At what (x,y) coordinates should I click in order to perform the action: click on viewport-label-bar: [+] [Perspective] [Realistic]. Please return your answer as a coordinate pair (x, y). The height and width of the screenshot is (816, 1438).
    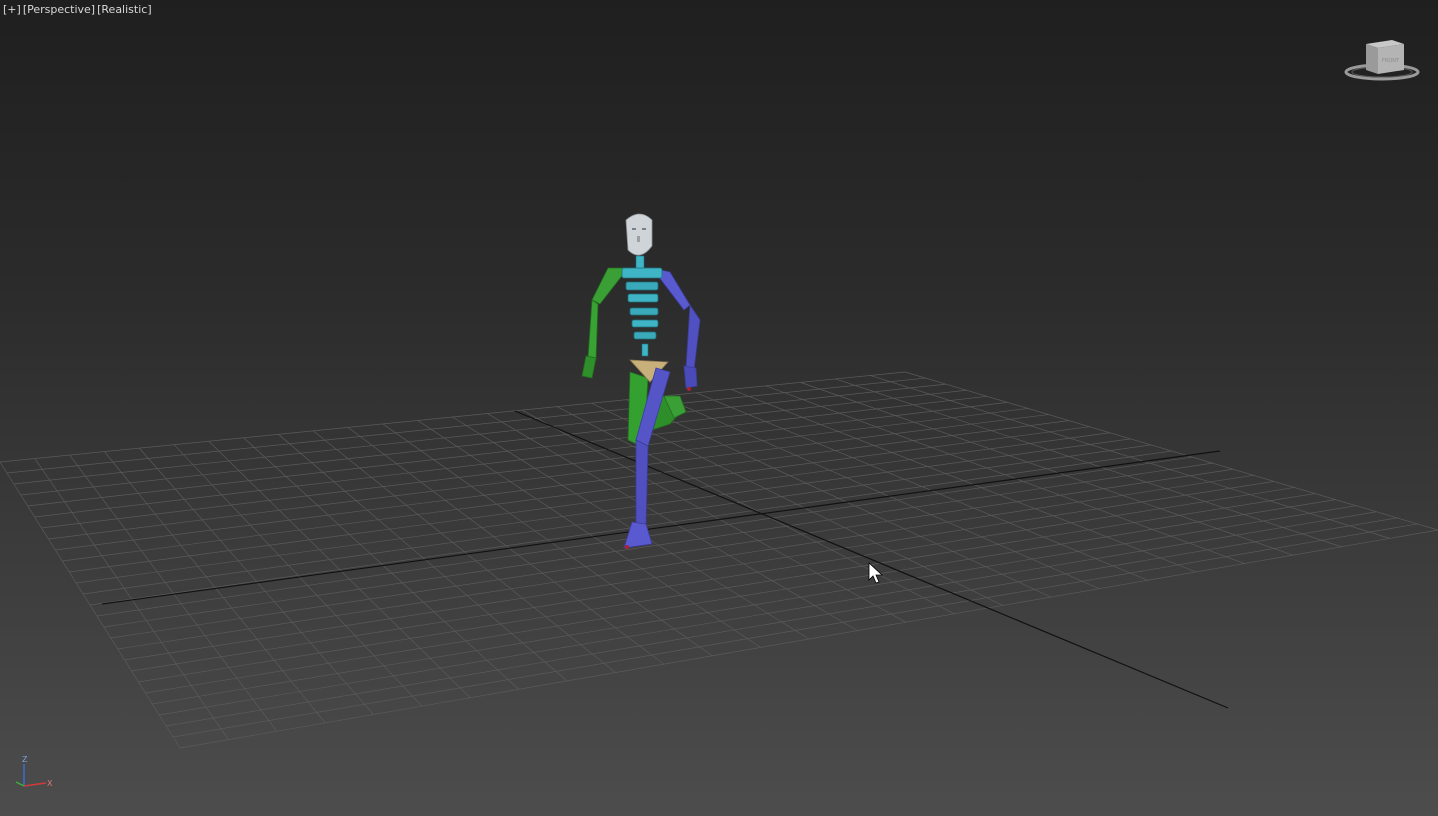
    Looking at the image, I should click on (77, 9).